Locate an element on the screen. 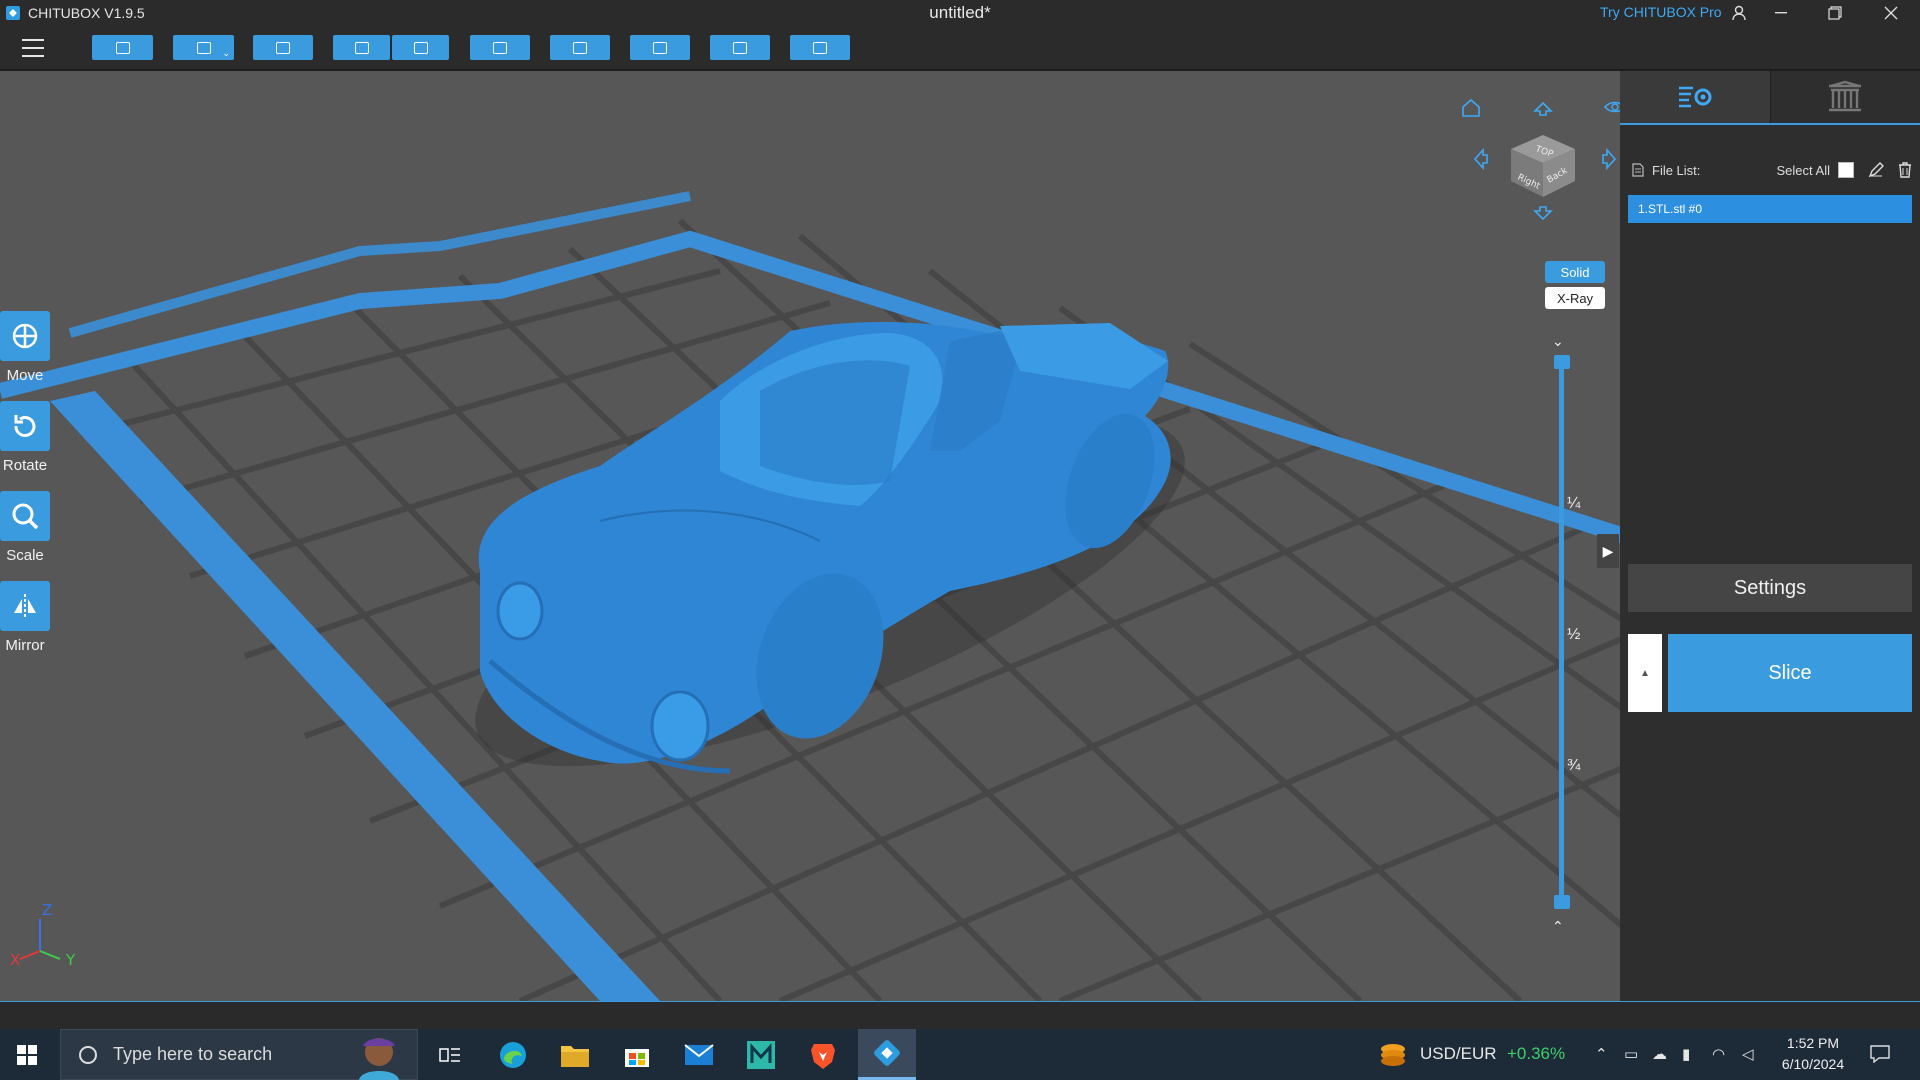 Image resolution: width=1920 pixels, height=1080 pixels. support-icon is located at coordinates (660, 47).